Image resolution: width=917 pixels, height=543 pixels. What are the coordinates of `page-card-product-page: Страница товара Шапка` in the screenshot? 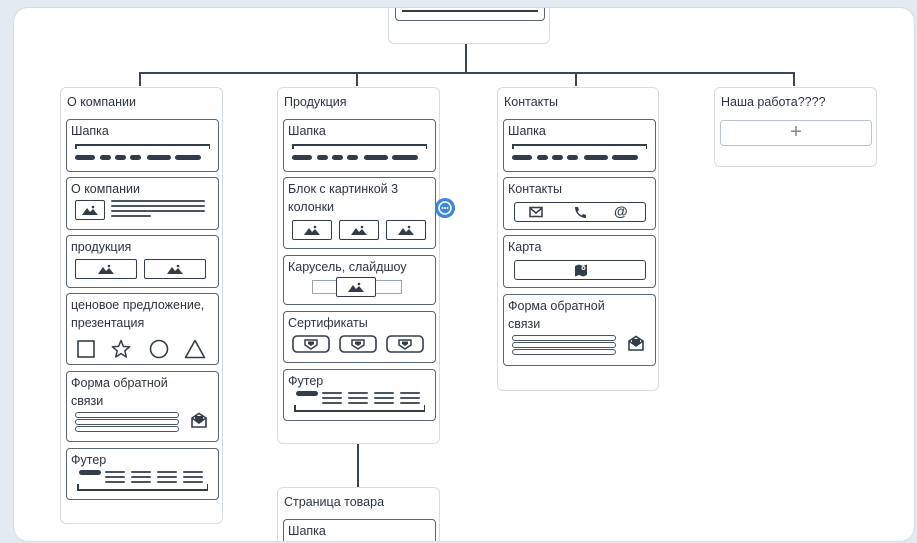 It's located at (358, 514).